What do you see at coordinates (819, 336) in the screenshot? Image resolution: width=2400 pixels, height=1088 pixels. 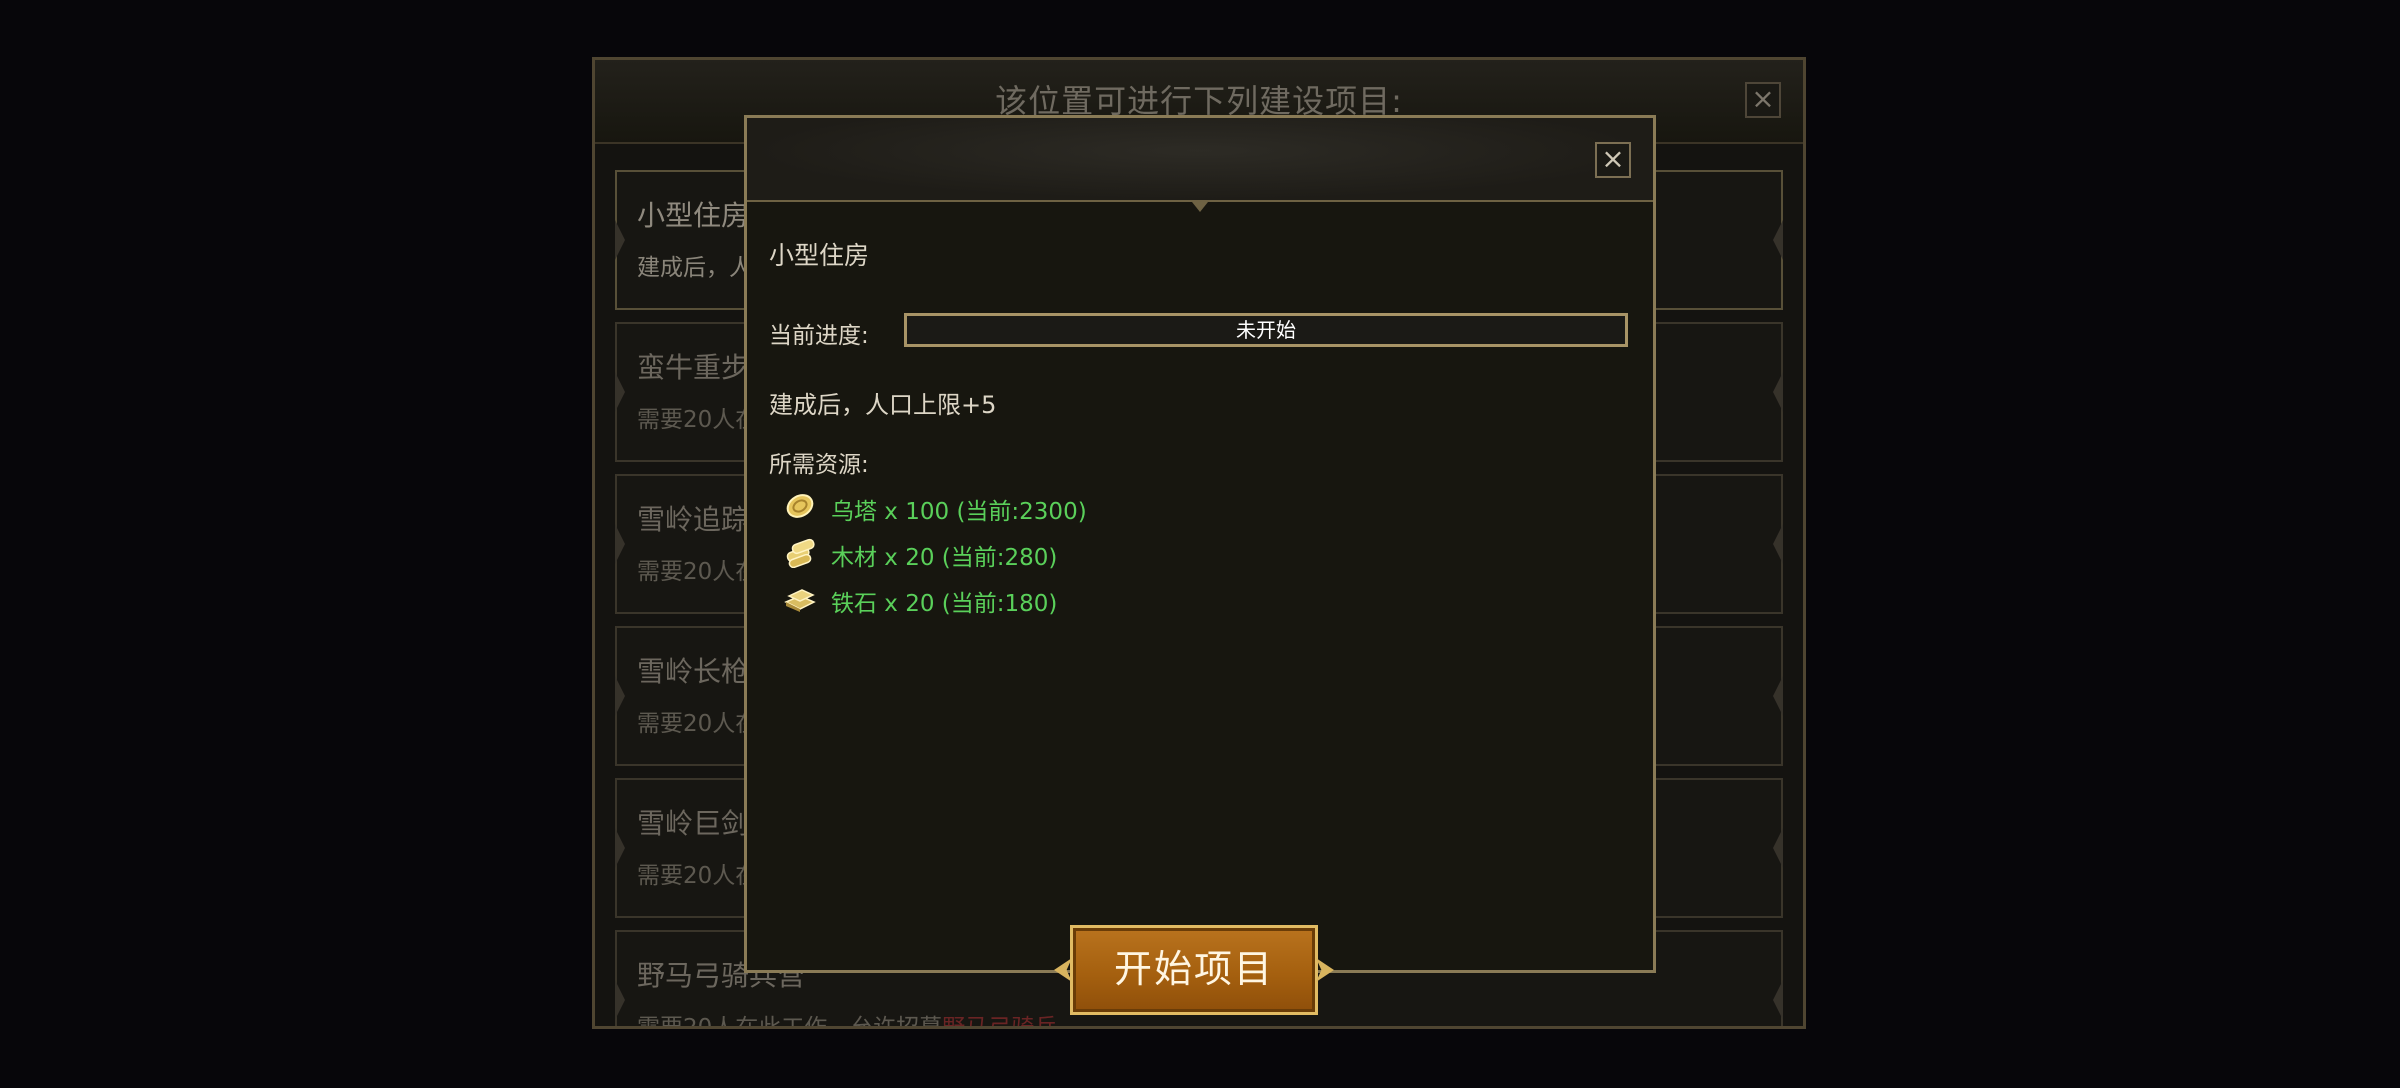 I see `progress-label: 当前进度:` at bounding box center [819, 336].